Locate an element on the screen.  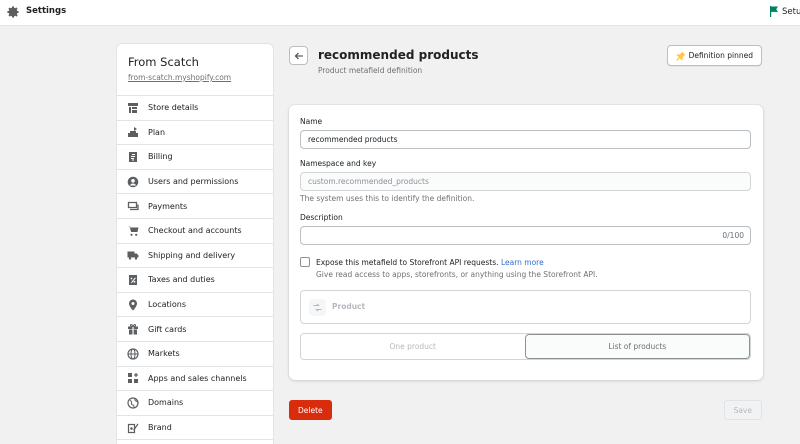
definition-pinned-label: Definition pinned is located at coordinates (720, 55).